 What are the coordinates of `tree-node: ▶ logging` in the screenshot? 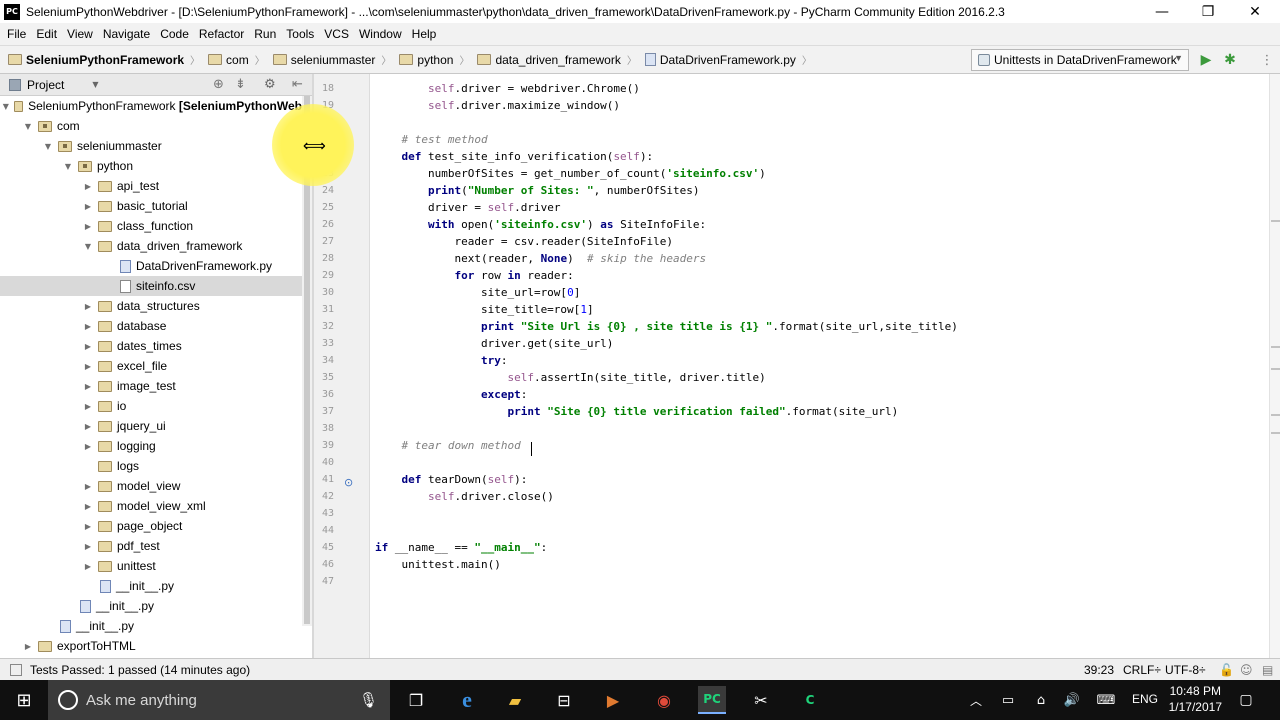 It's located at (151, 446).